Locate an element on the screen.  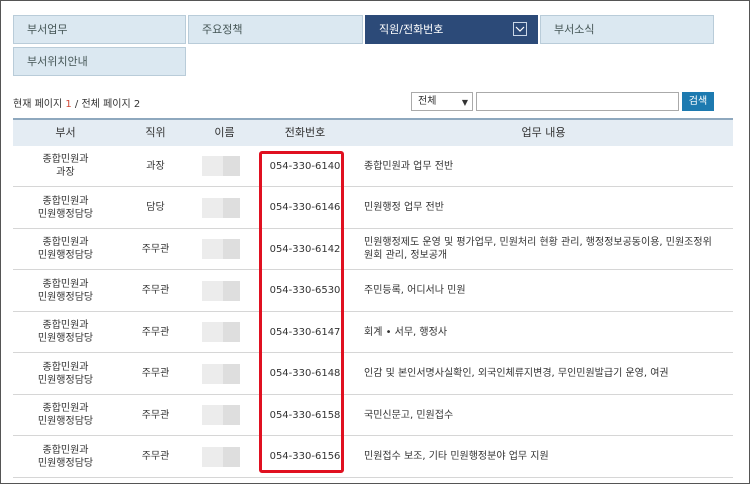
duty-cell: 주민등록, 어디서나 민원 is located at coordinates (415, 290).